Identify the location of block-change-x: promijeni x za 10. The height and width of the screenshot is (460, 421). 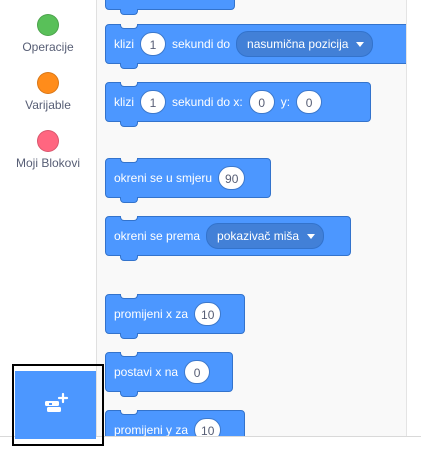
(175, 316).